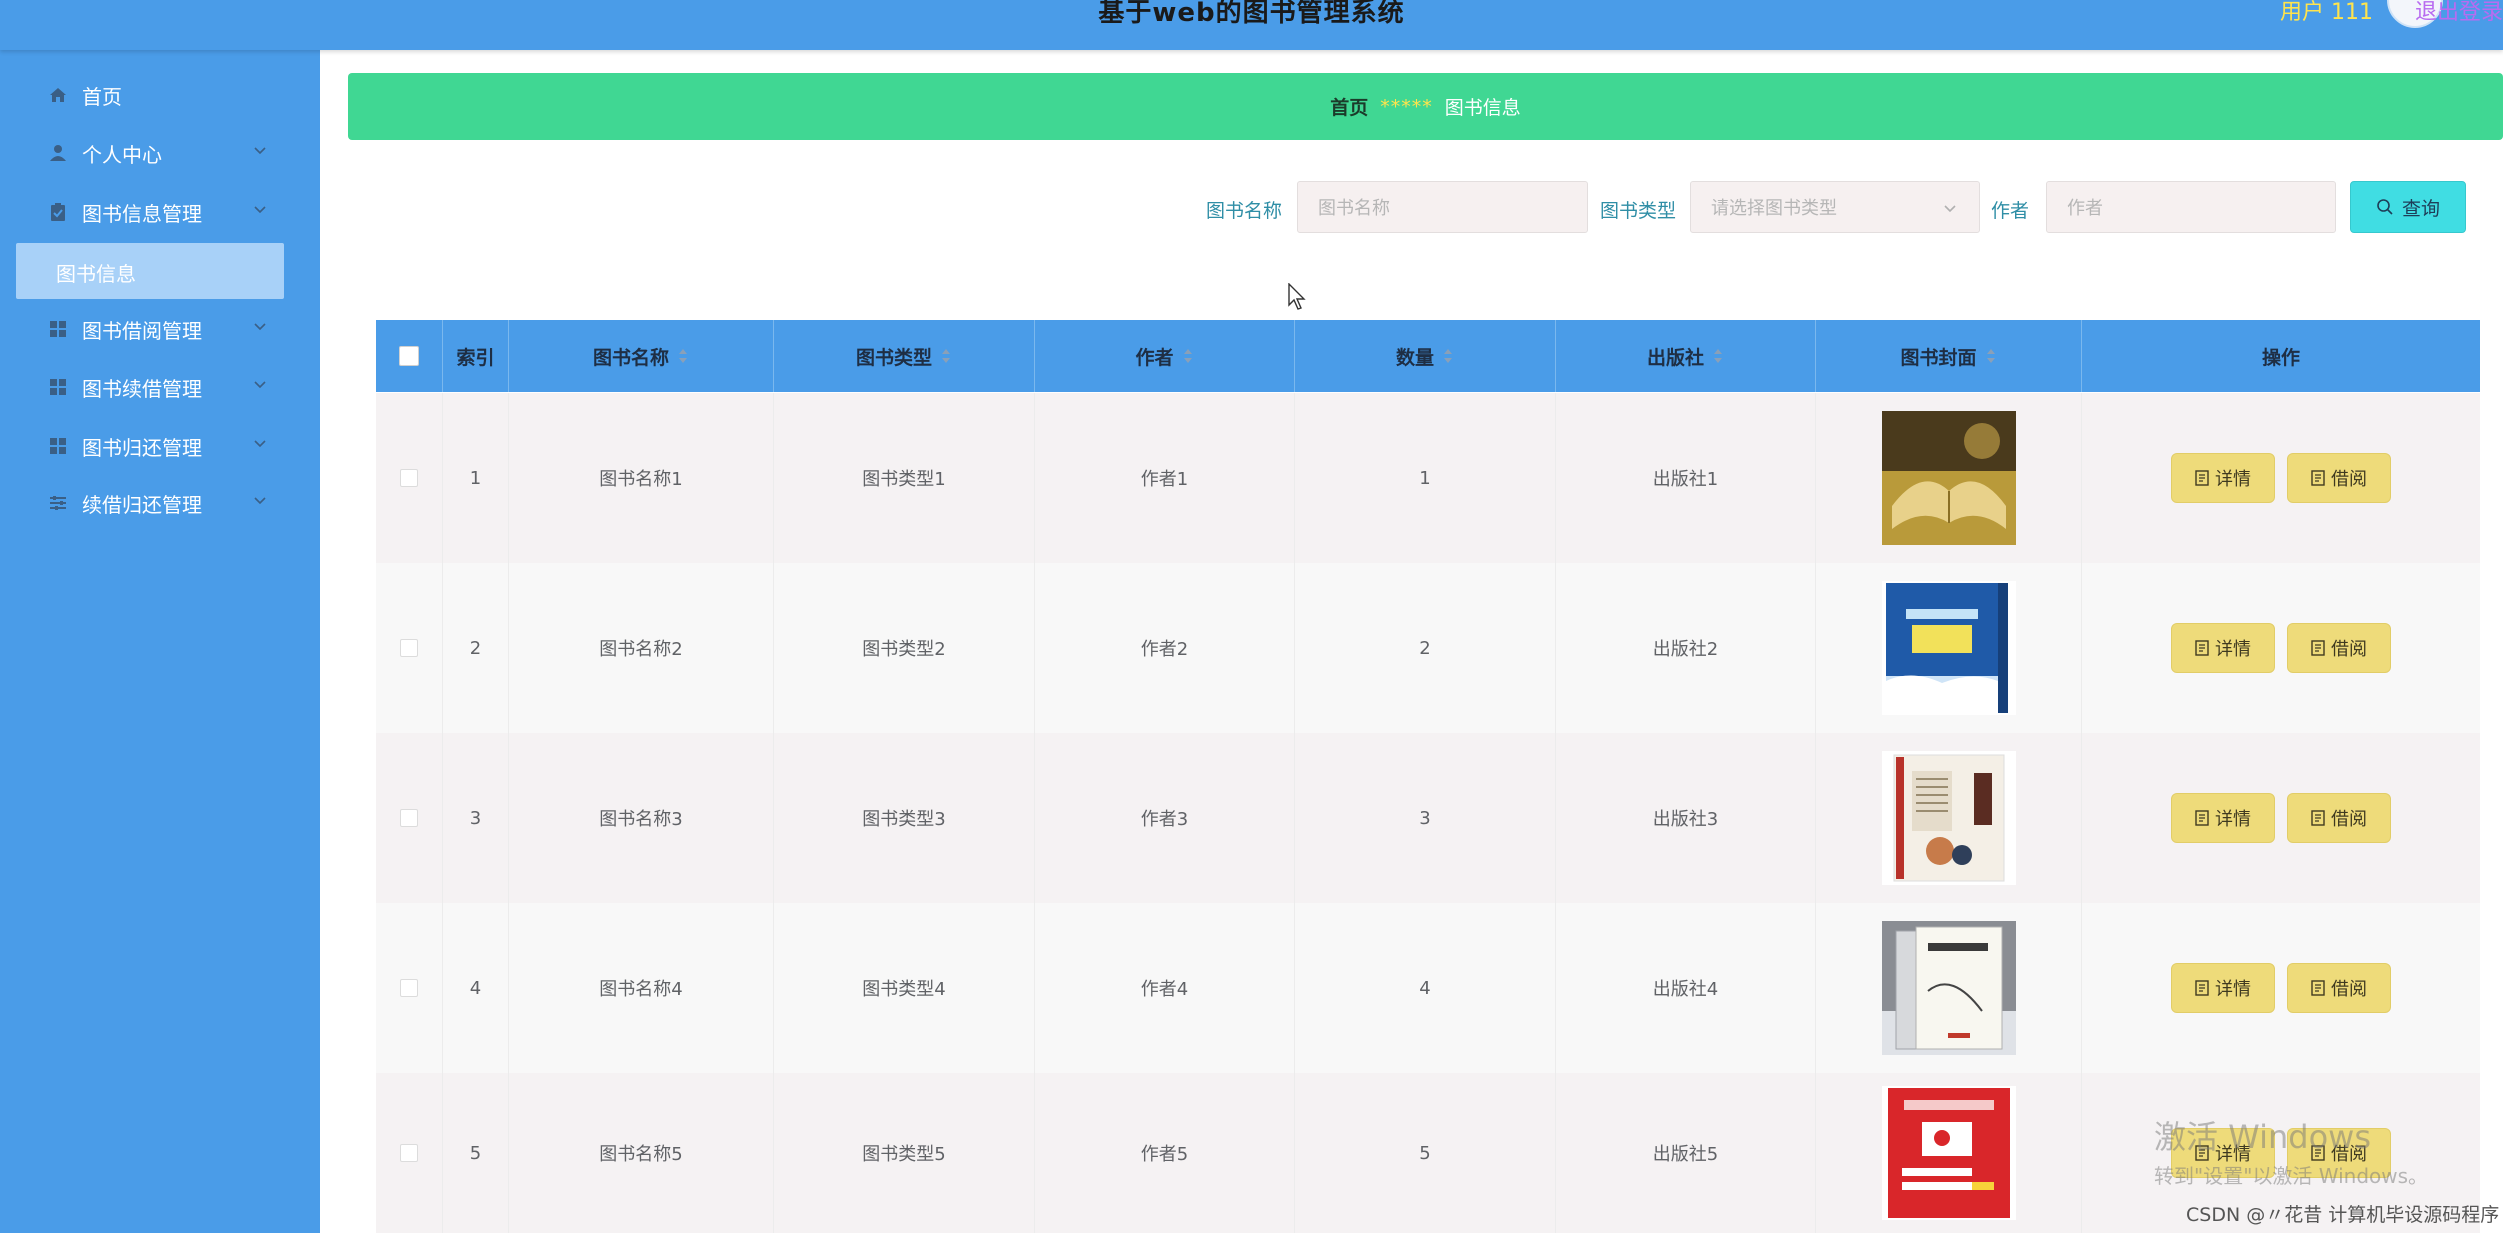  Describe the element at coordinates (1686, 988) in the screenshot. I see `cell-publisher: 出版社4` at that location.